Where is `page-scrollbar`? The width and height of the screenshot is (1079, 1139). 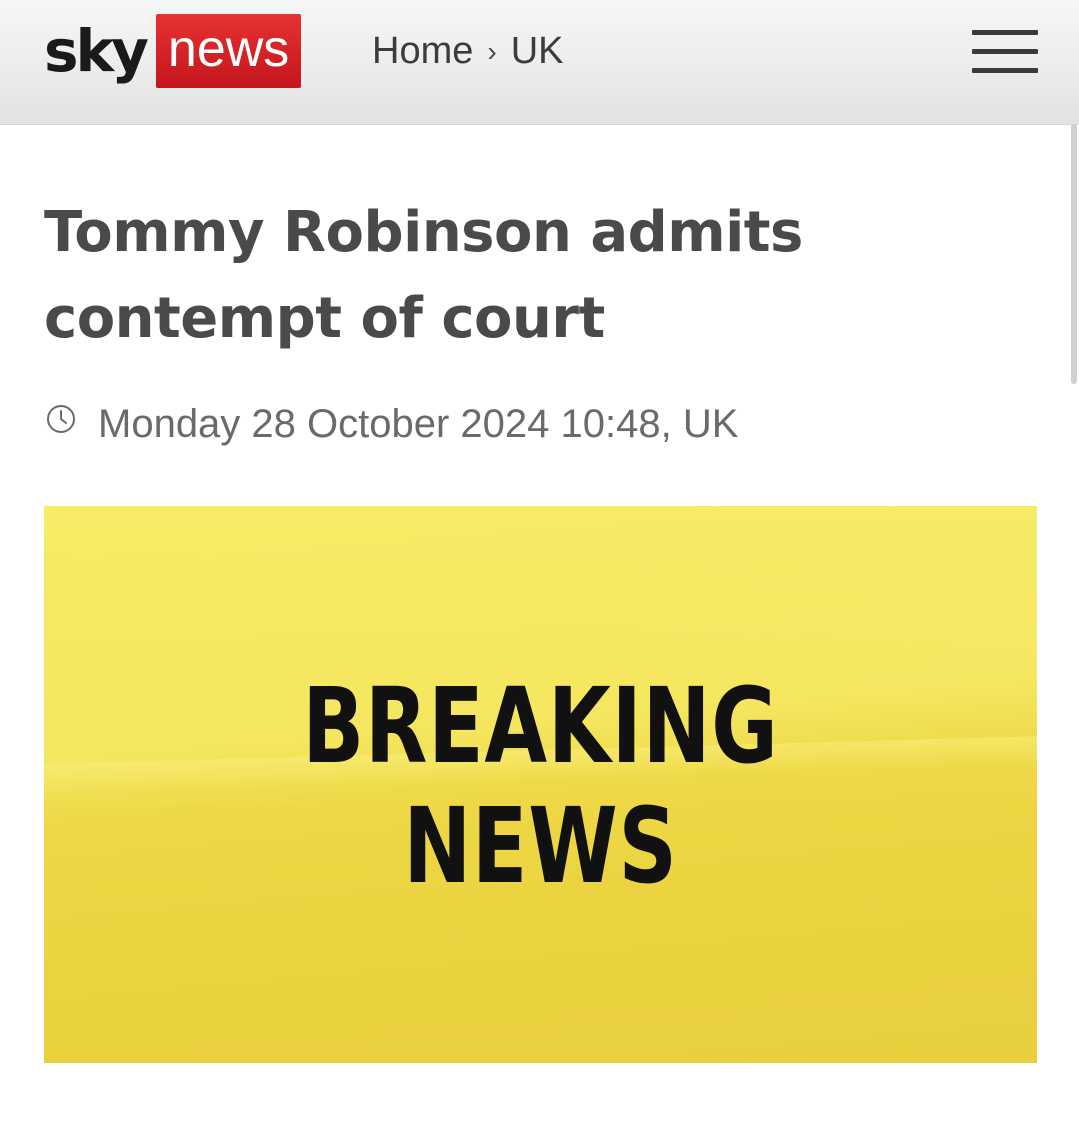 page-scrollbar is located at coordinates (1074, 254).